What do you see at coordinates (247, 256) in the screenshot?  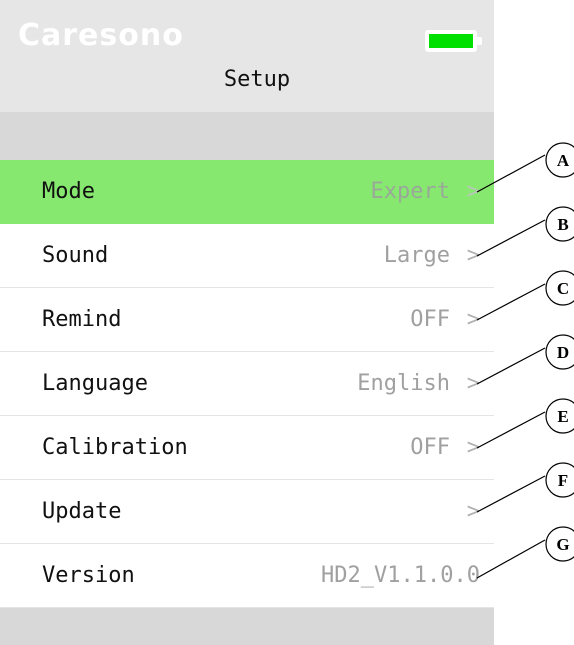 I see `menu-item-sound: Sound Large >` at bounding box center [247, 256].